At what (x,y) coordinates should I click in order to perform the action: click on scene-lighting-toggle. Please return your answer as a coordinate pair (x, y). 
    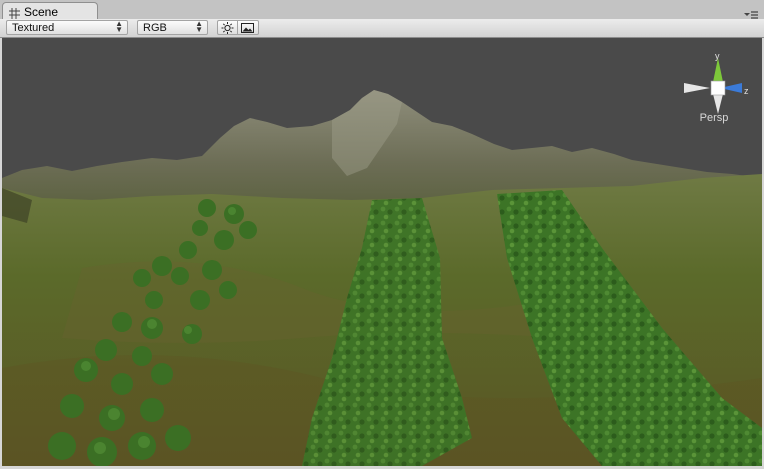
    Looking at the image, I should click on (227, 27).